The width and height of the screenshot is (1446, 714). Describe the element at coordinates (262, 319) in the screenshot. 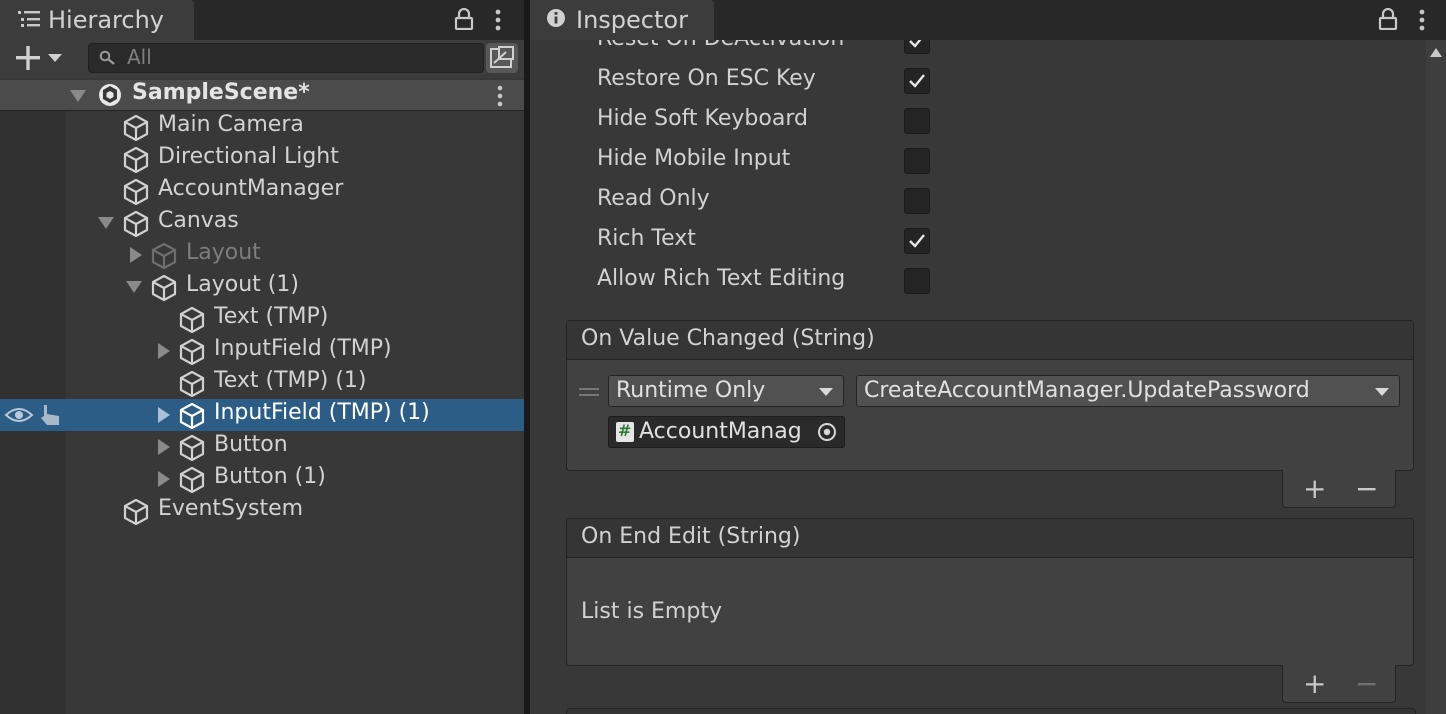

I see `hierarchy-item-text-tmp: Text (TMP)` at that location.